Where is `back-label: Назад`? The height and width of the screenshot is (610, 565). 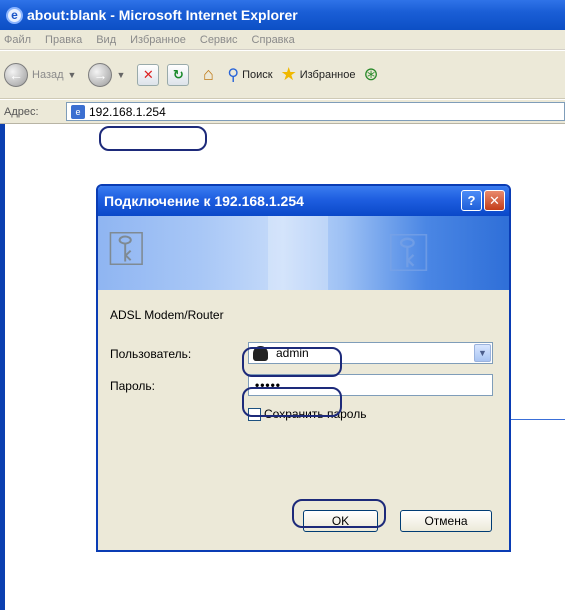 back-label: Назад is located at coordinates (48, 74).